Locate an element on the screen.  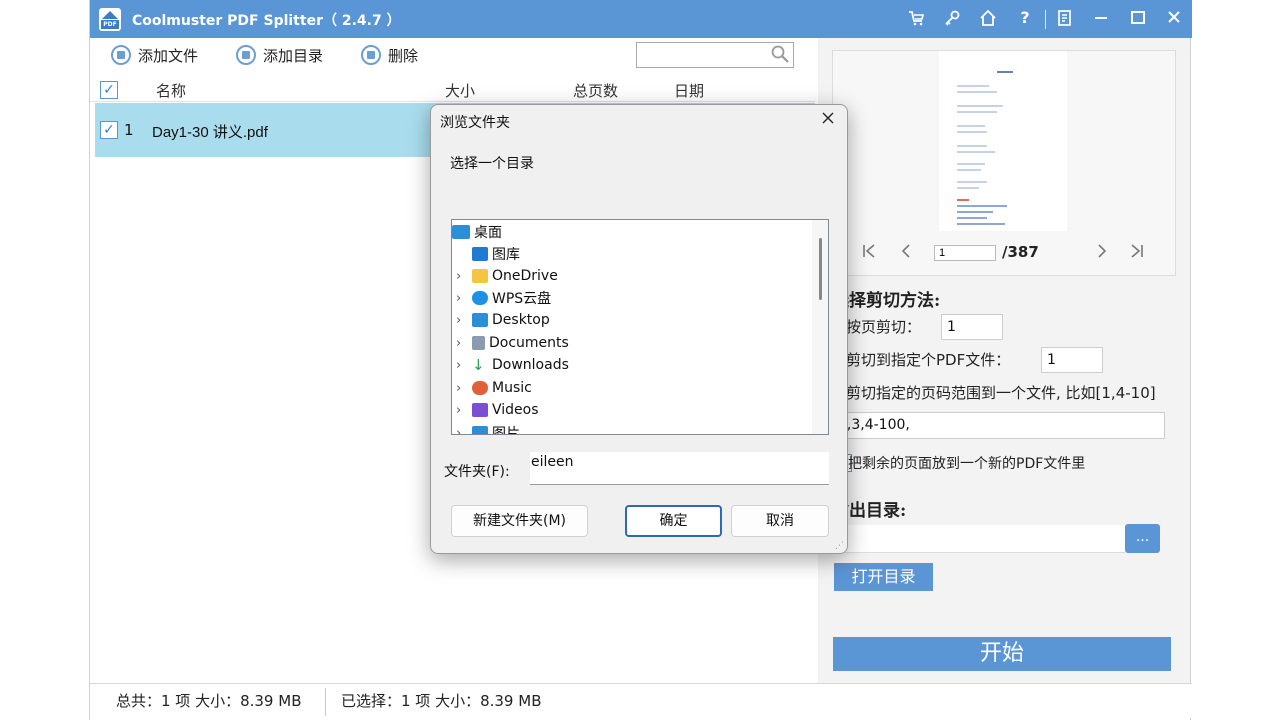
key-icon is located at coordinates (952, 20).